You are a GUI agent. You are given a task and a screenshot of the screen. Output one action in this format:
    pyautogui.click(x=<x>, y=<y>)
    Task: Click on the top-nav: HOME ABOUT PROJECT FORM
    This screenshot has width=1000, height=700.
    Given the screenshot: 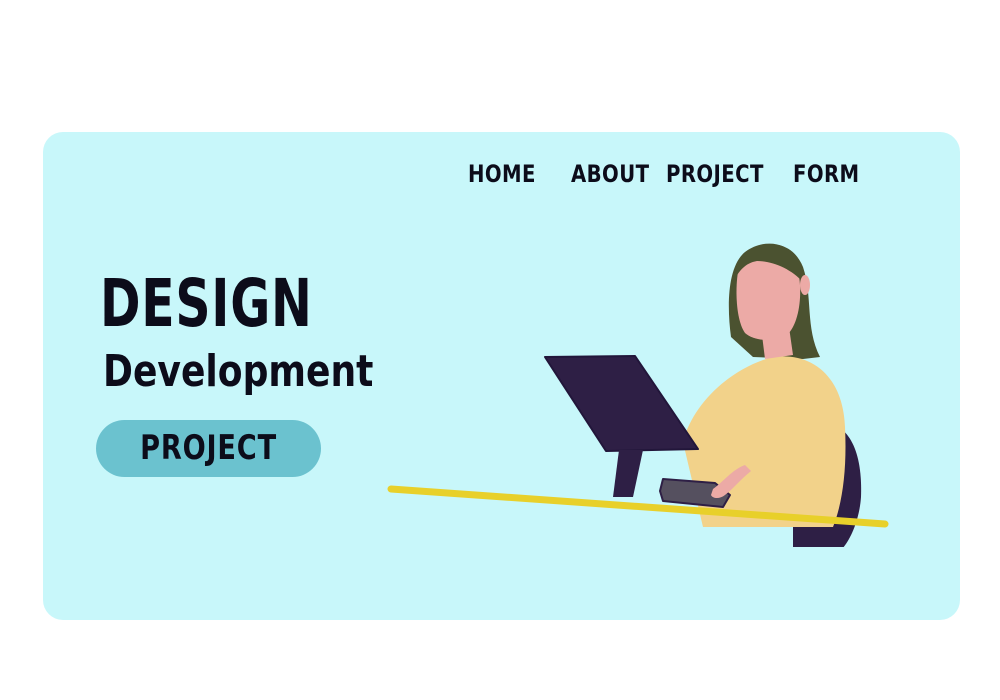 What is the action you would take?
    pyautogui.click(x=501, y=177)
    